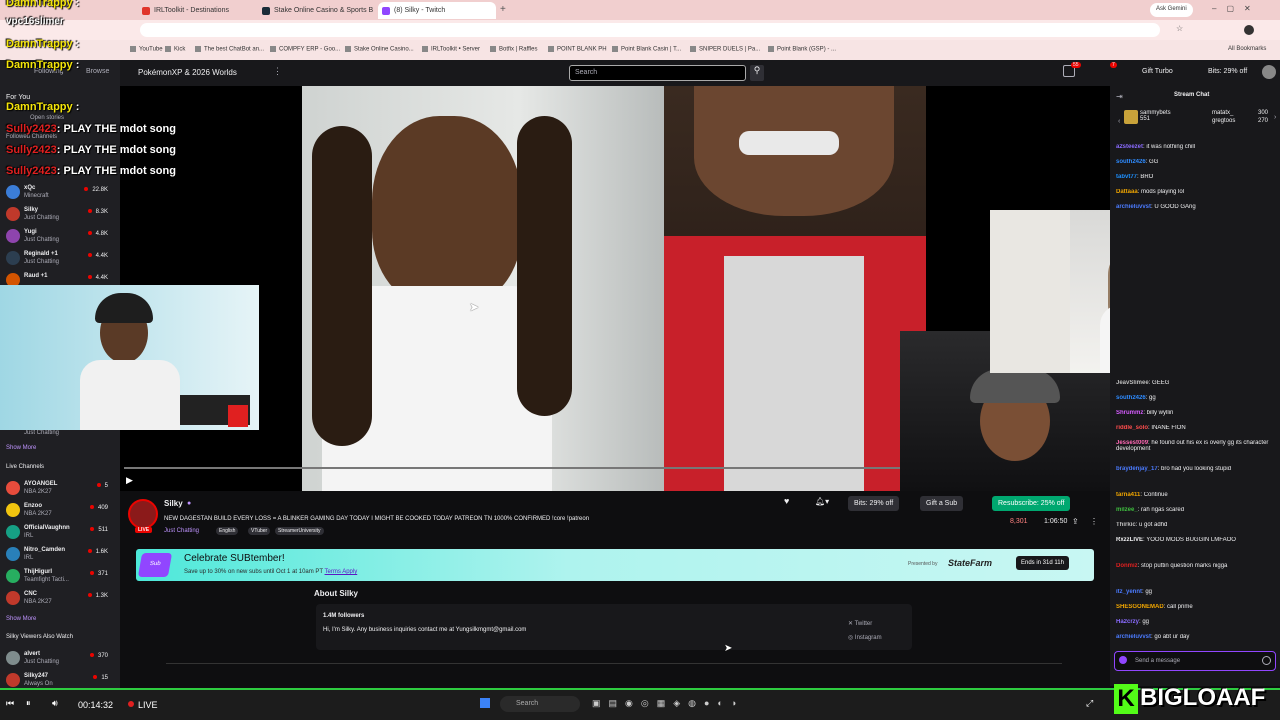 This screenshot has height=720, width=1280. I want to click on open-stories-link: Open stories, so click(47, 118).